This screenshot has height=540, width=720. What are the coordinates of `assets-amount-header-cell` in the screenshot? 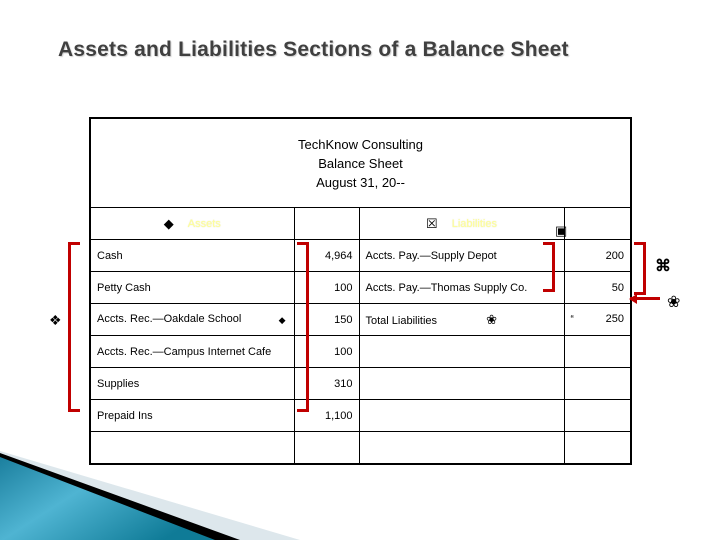 It's located at (326, 223).